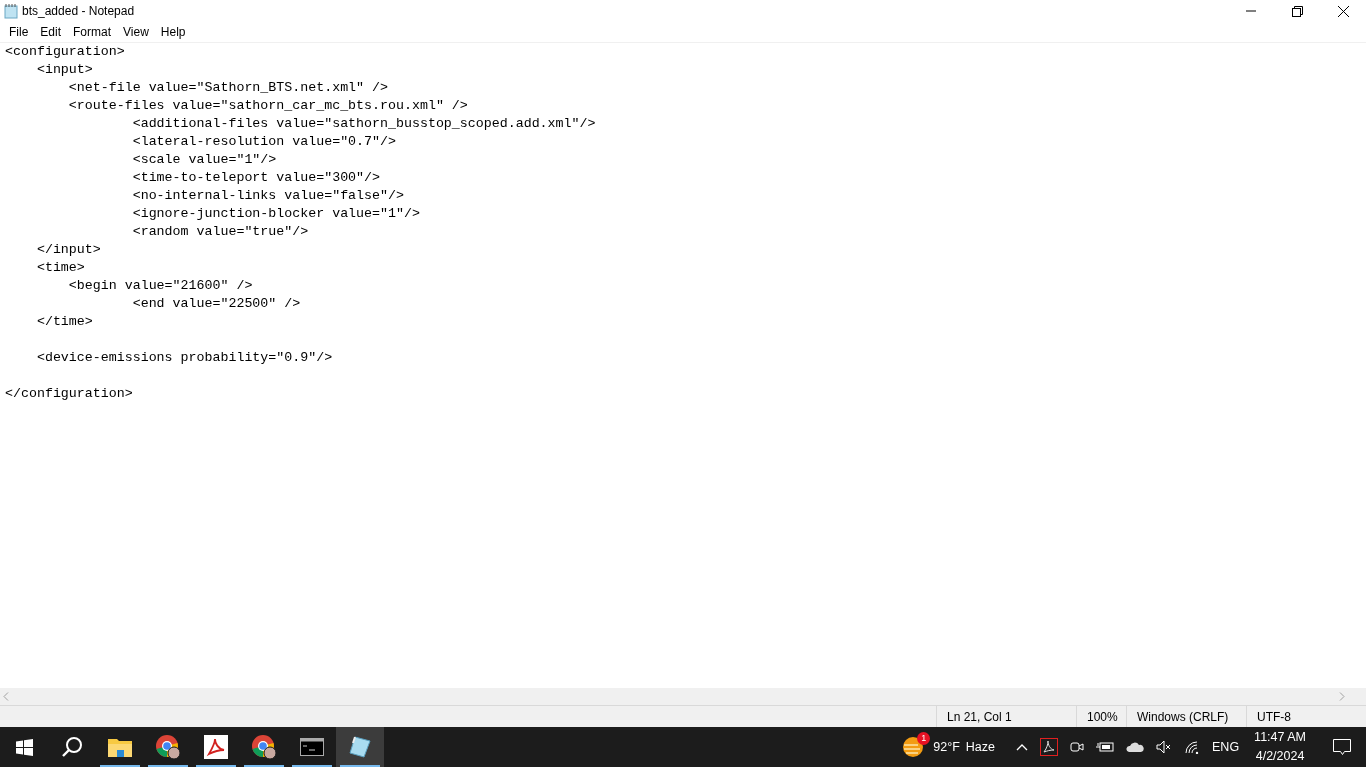 The image size is (1366, 768). Describe the element at coordinates (1135, 747) in the screenshot. I see `cloud-icon` at that location.